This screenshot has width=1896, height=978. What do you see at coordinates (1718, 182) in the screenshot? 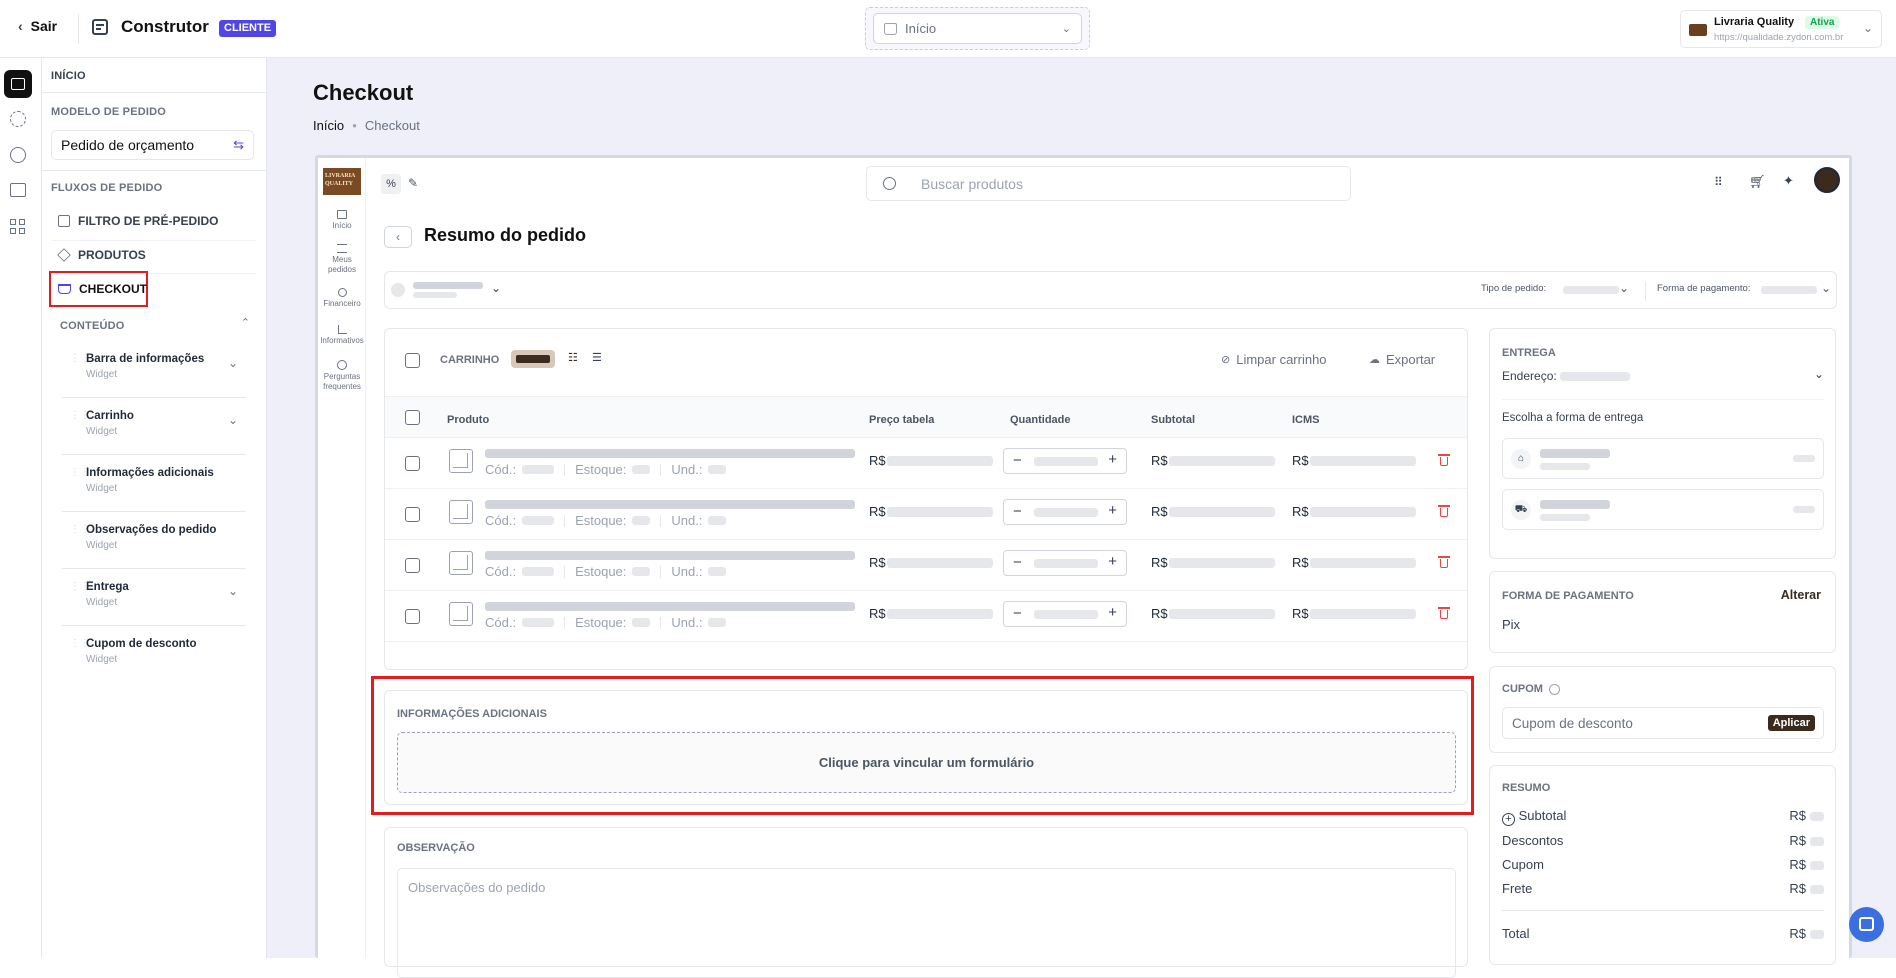
I see `grid-icon: ⠿` at bounding box center [1718, 182].